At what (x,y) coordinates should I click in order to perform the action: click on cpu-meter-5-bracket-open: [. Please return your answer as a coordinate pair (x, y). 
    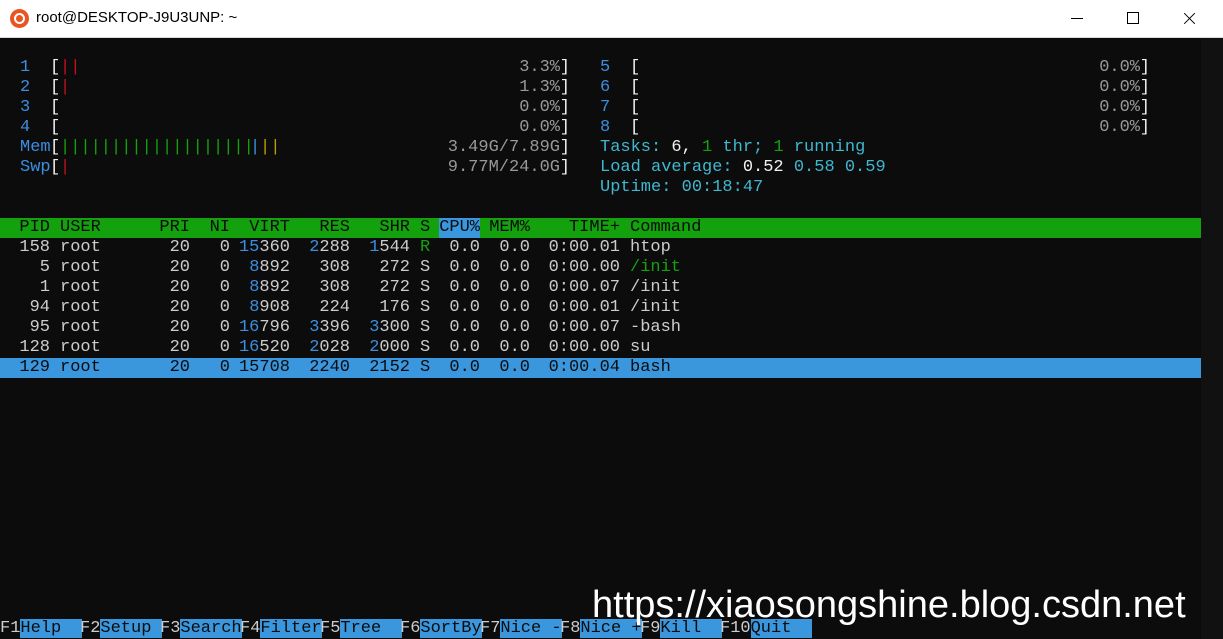
    Looking at the image, I should click on (635, 67).